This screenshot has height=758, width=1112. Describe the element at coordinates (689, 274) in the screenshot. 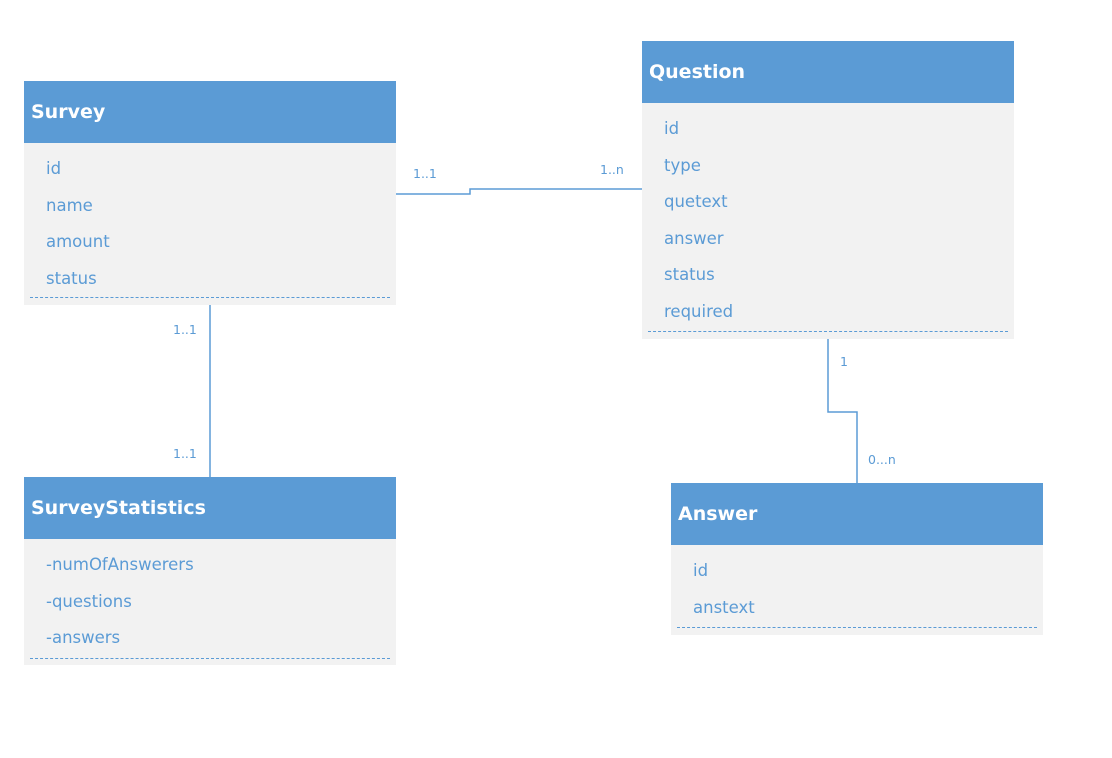

I see `question-attribute: status` at that location.